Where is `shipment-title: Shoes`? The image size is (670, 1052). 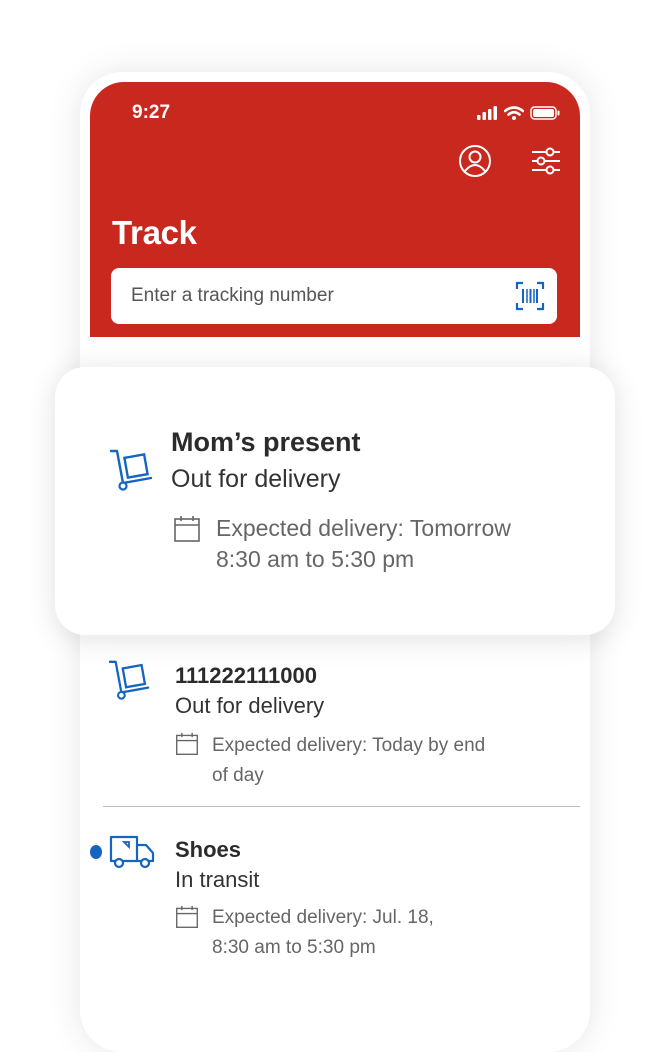 shipment-title: Shoes is located at coordinates (208, 849).